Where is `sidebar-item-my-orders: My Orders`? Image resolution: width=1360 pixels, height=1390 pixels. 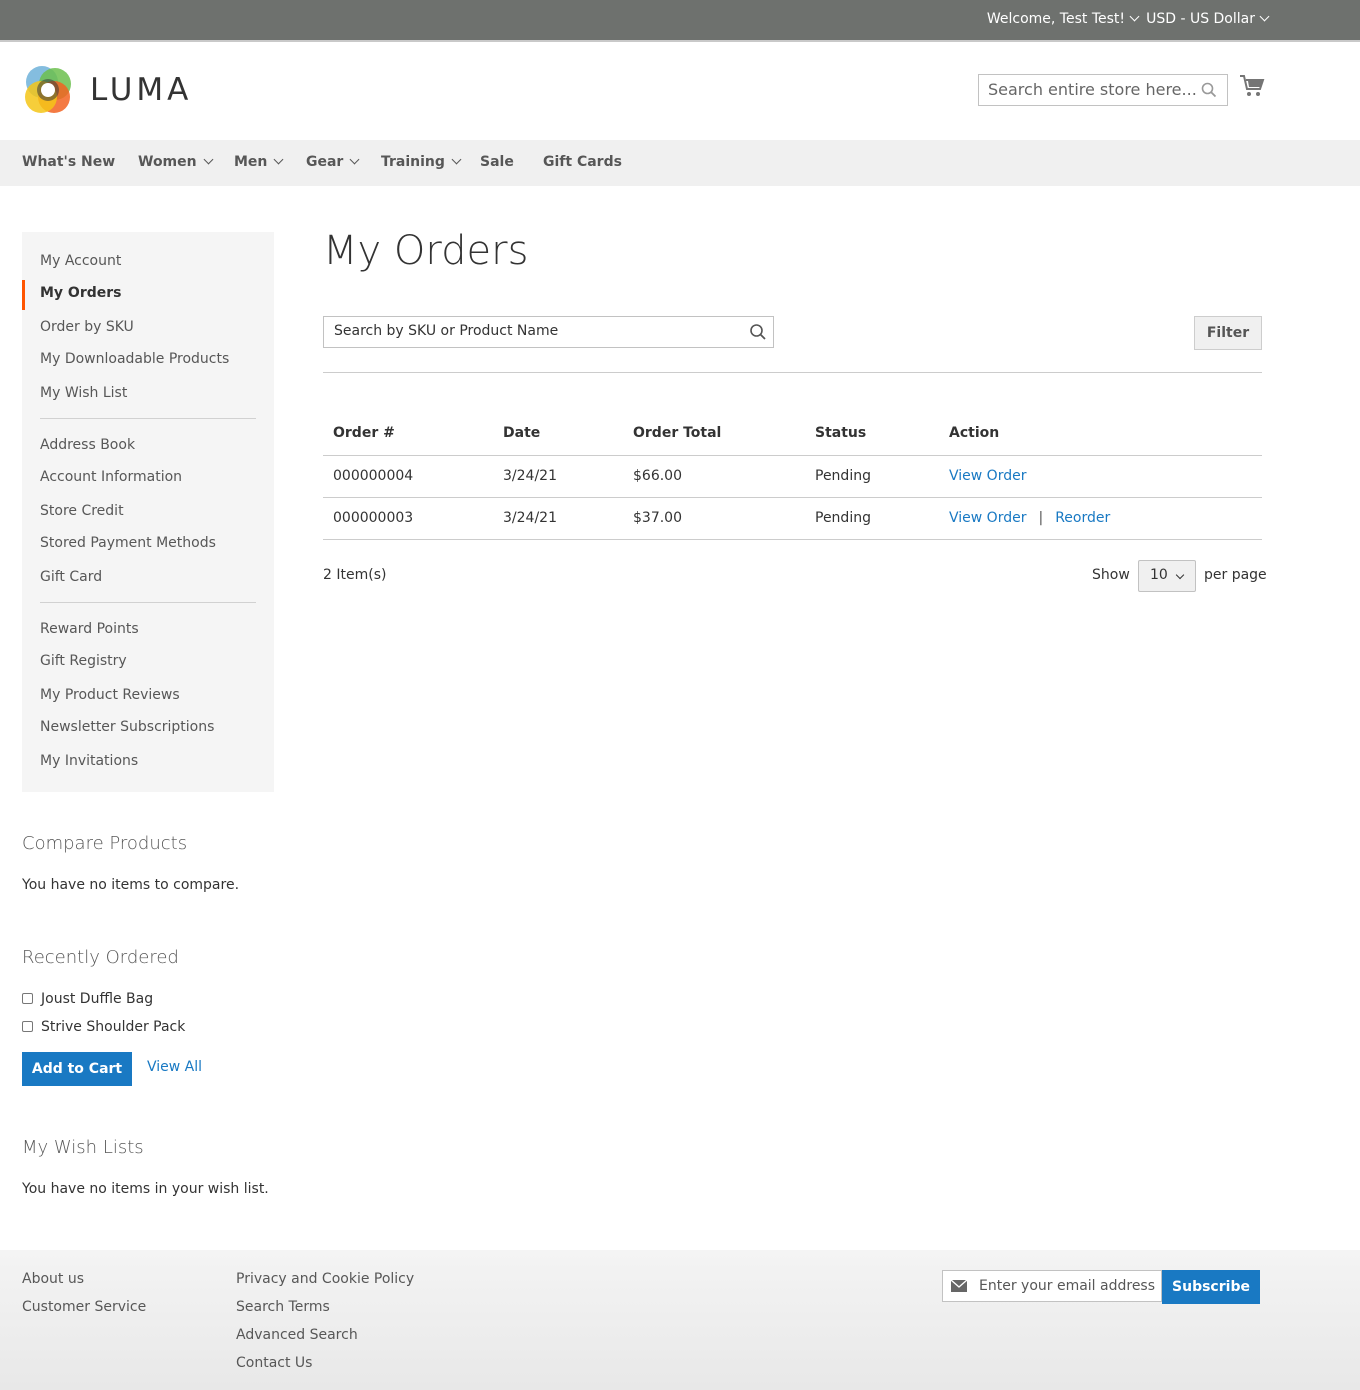
sidebar-item-my-orders: My Orders is located at coordinates (81, 293).